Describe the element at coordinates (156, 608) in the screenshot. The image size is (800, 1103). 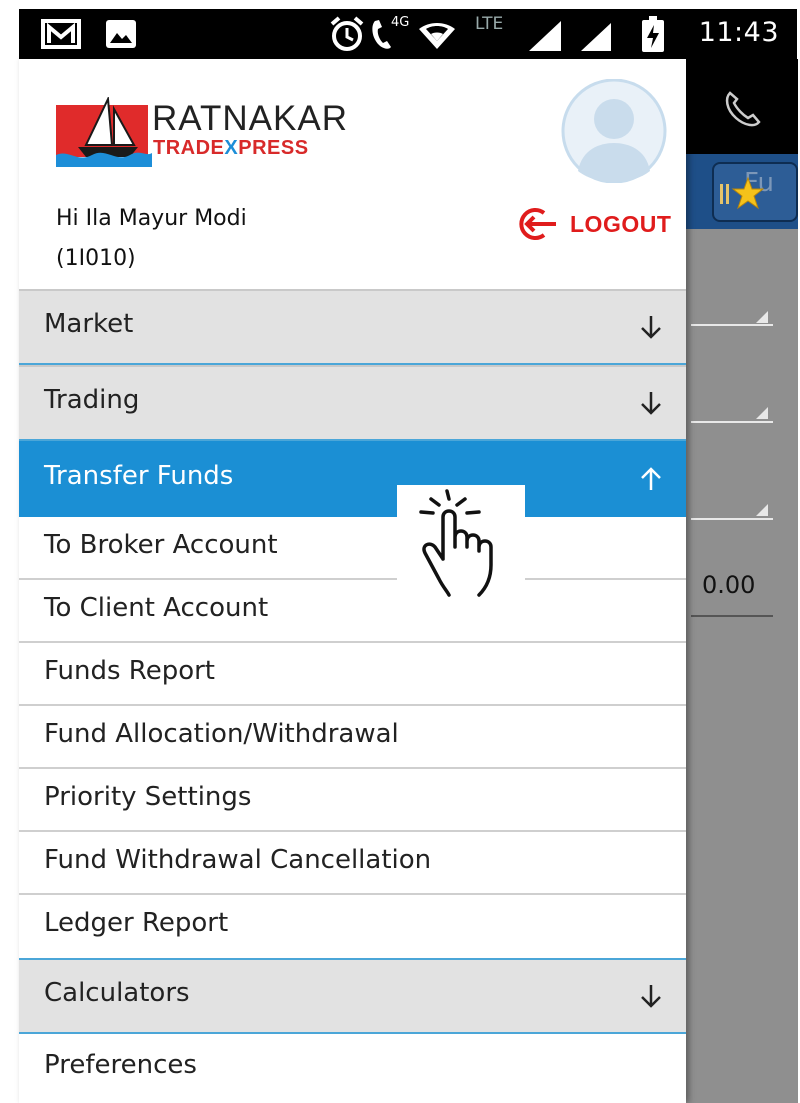
I see `menu-item-label: To Client Account` at that location.